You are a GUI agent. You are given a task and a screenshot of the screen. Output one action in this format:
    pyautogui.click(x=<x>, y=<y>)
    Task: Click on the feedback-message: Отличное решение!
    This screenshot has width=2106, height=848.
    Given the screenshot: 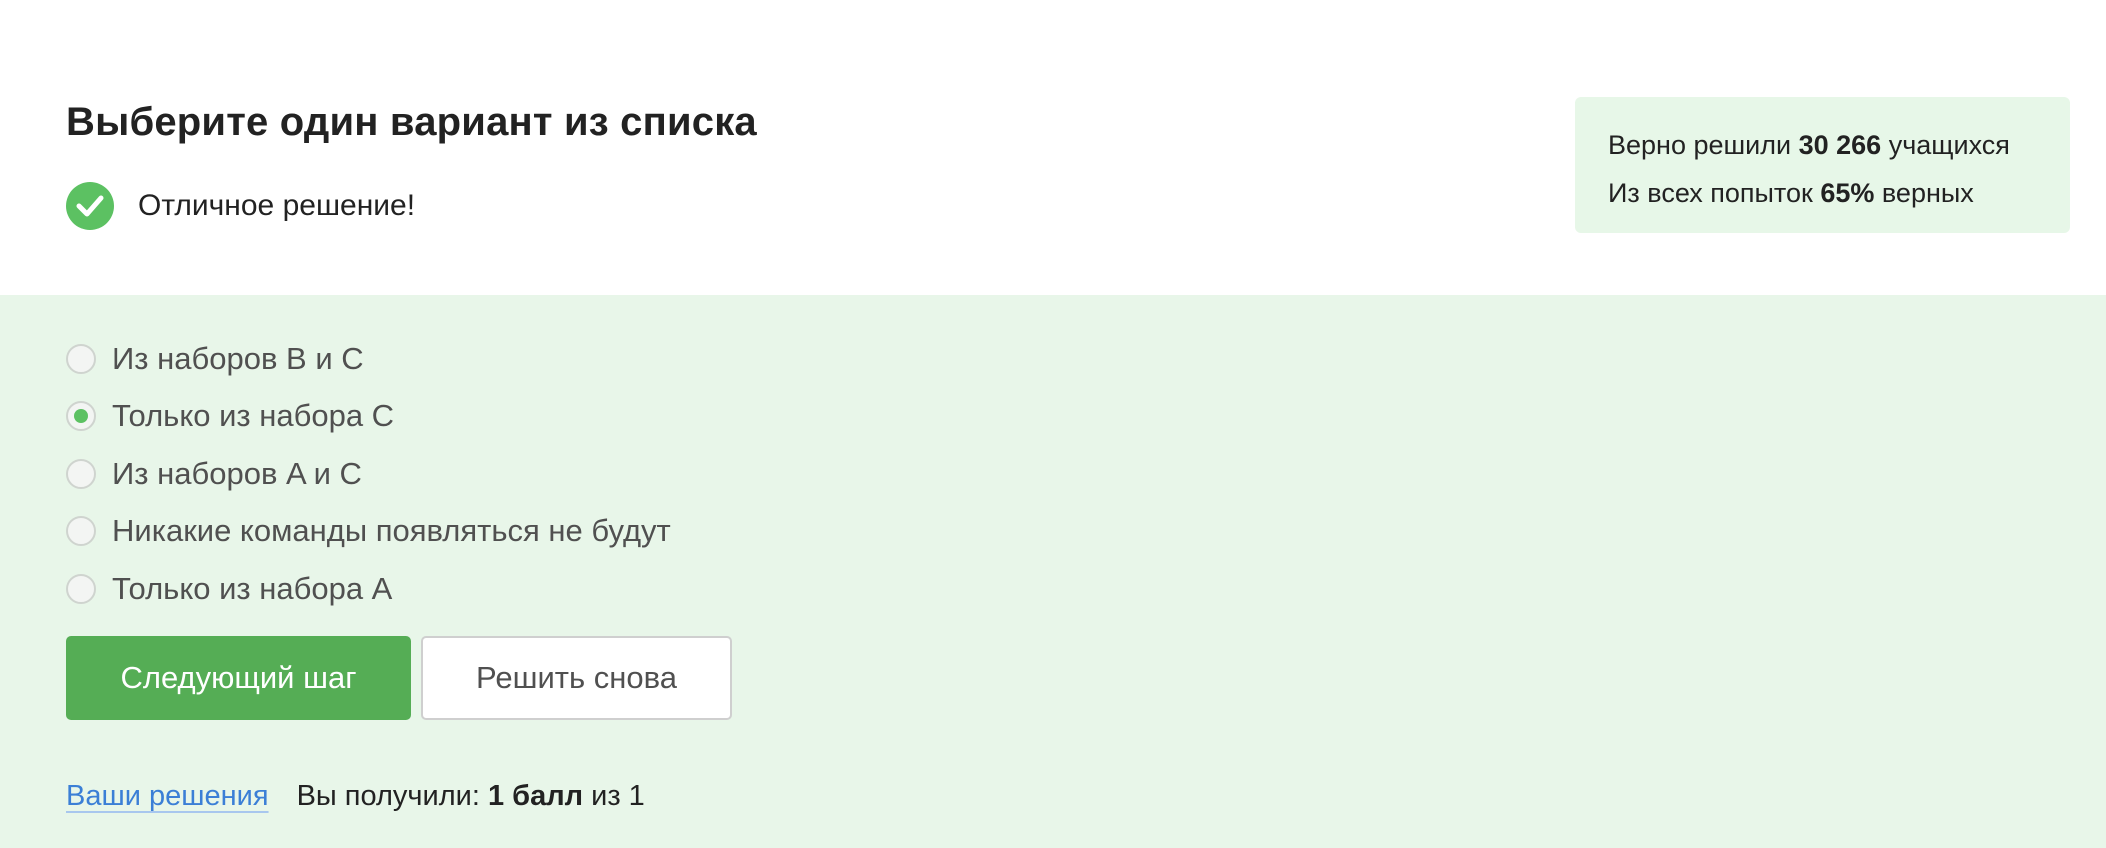 What is the action you would take?
    pyautogui.click(x=240, y=206)
    